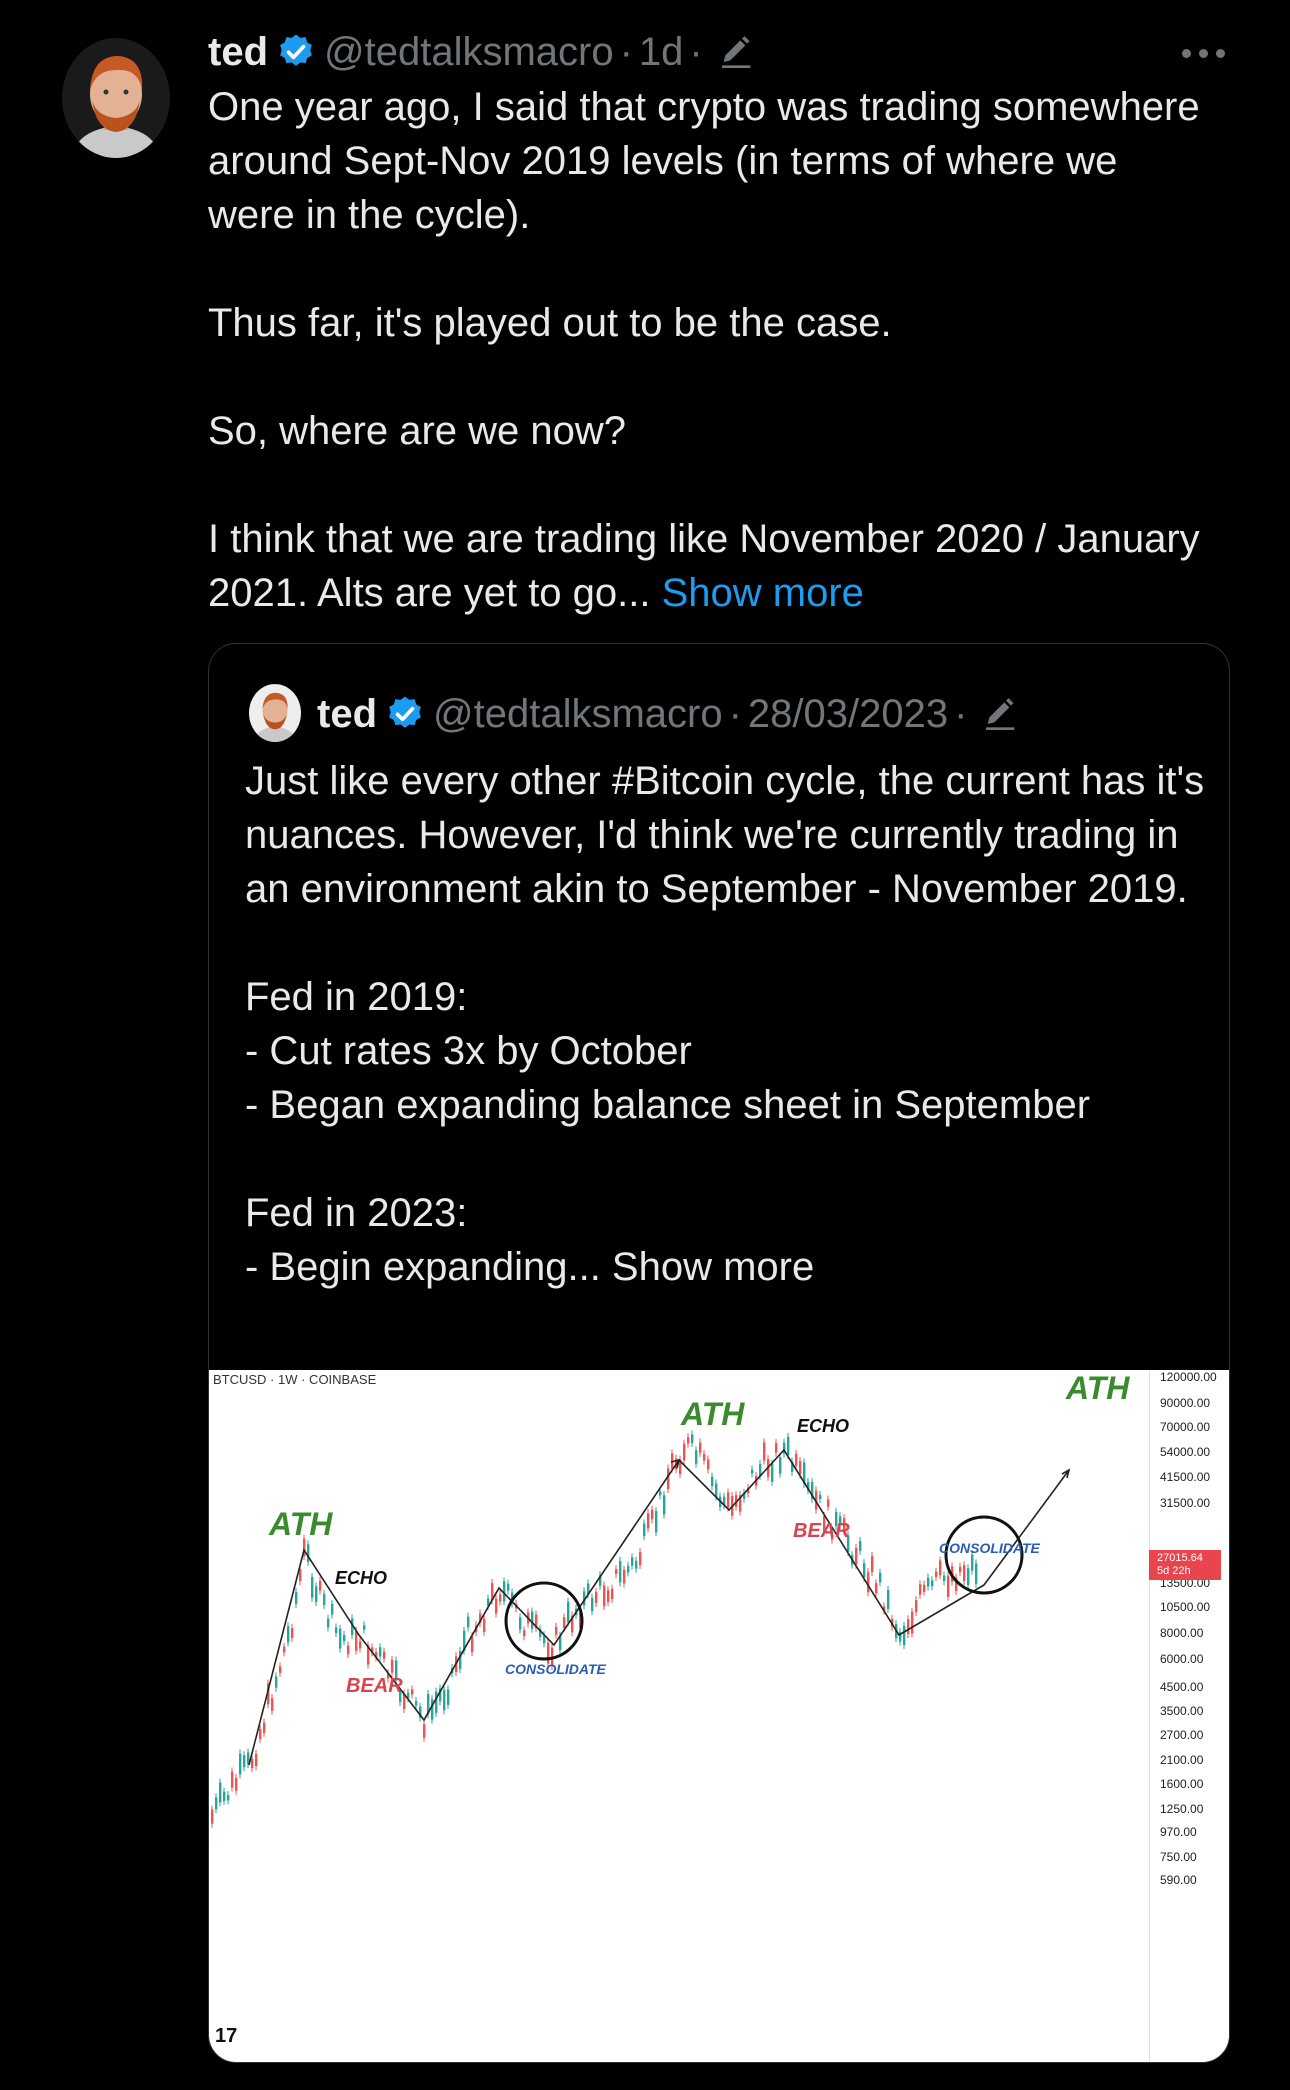 The height and width of the screenshot is (2090, 1290). Describe the element at coordinates (1182, 1784) in the screenshot. I see `price-tick: 1600.00` at that location.